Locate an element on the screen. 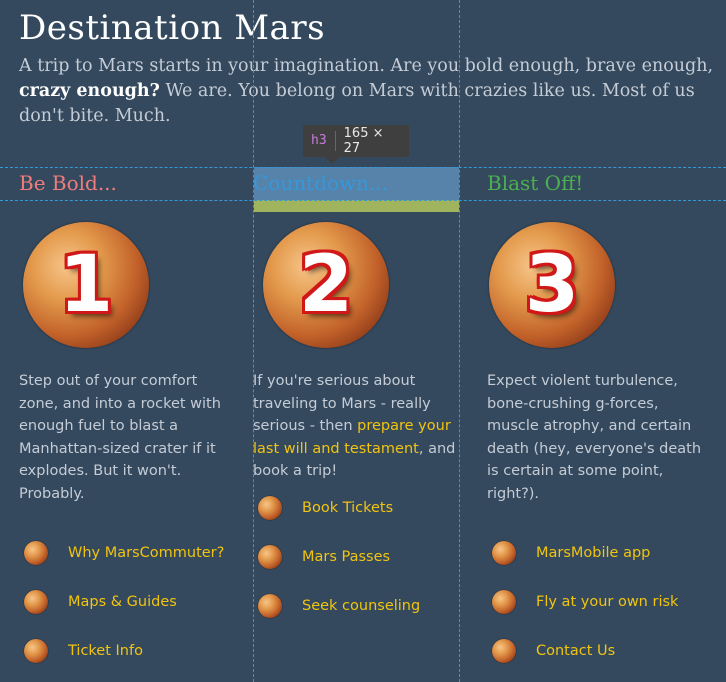  link-why-marscommuter: Why MarsCommuter? is located at coordinates (146, 553).